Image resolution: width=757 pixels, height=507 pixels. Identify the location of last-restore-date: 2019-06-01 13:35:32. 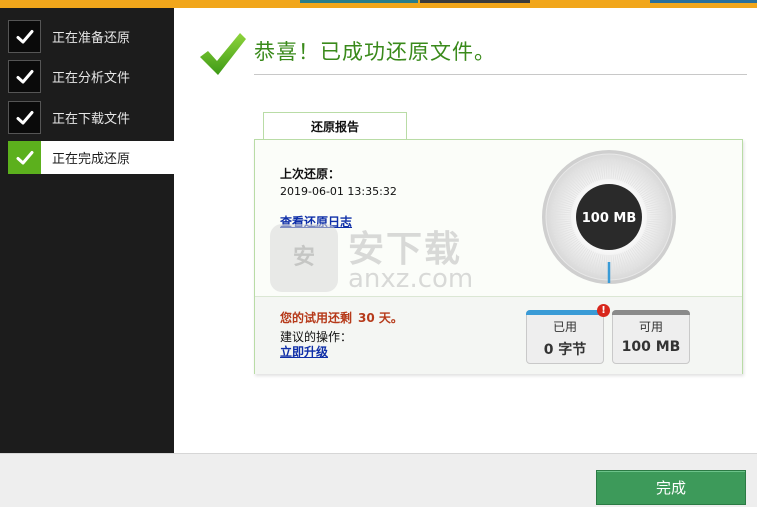
(338, 191).